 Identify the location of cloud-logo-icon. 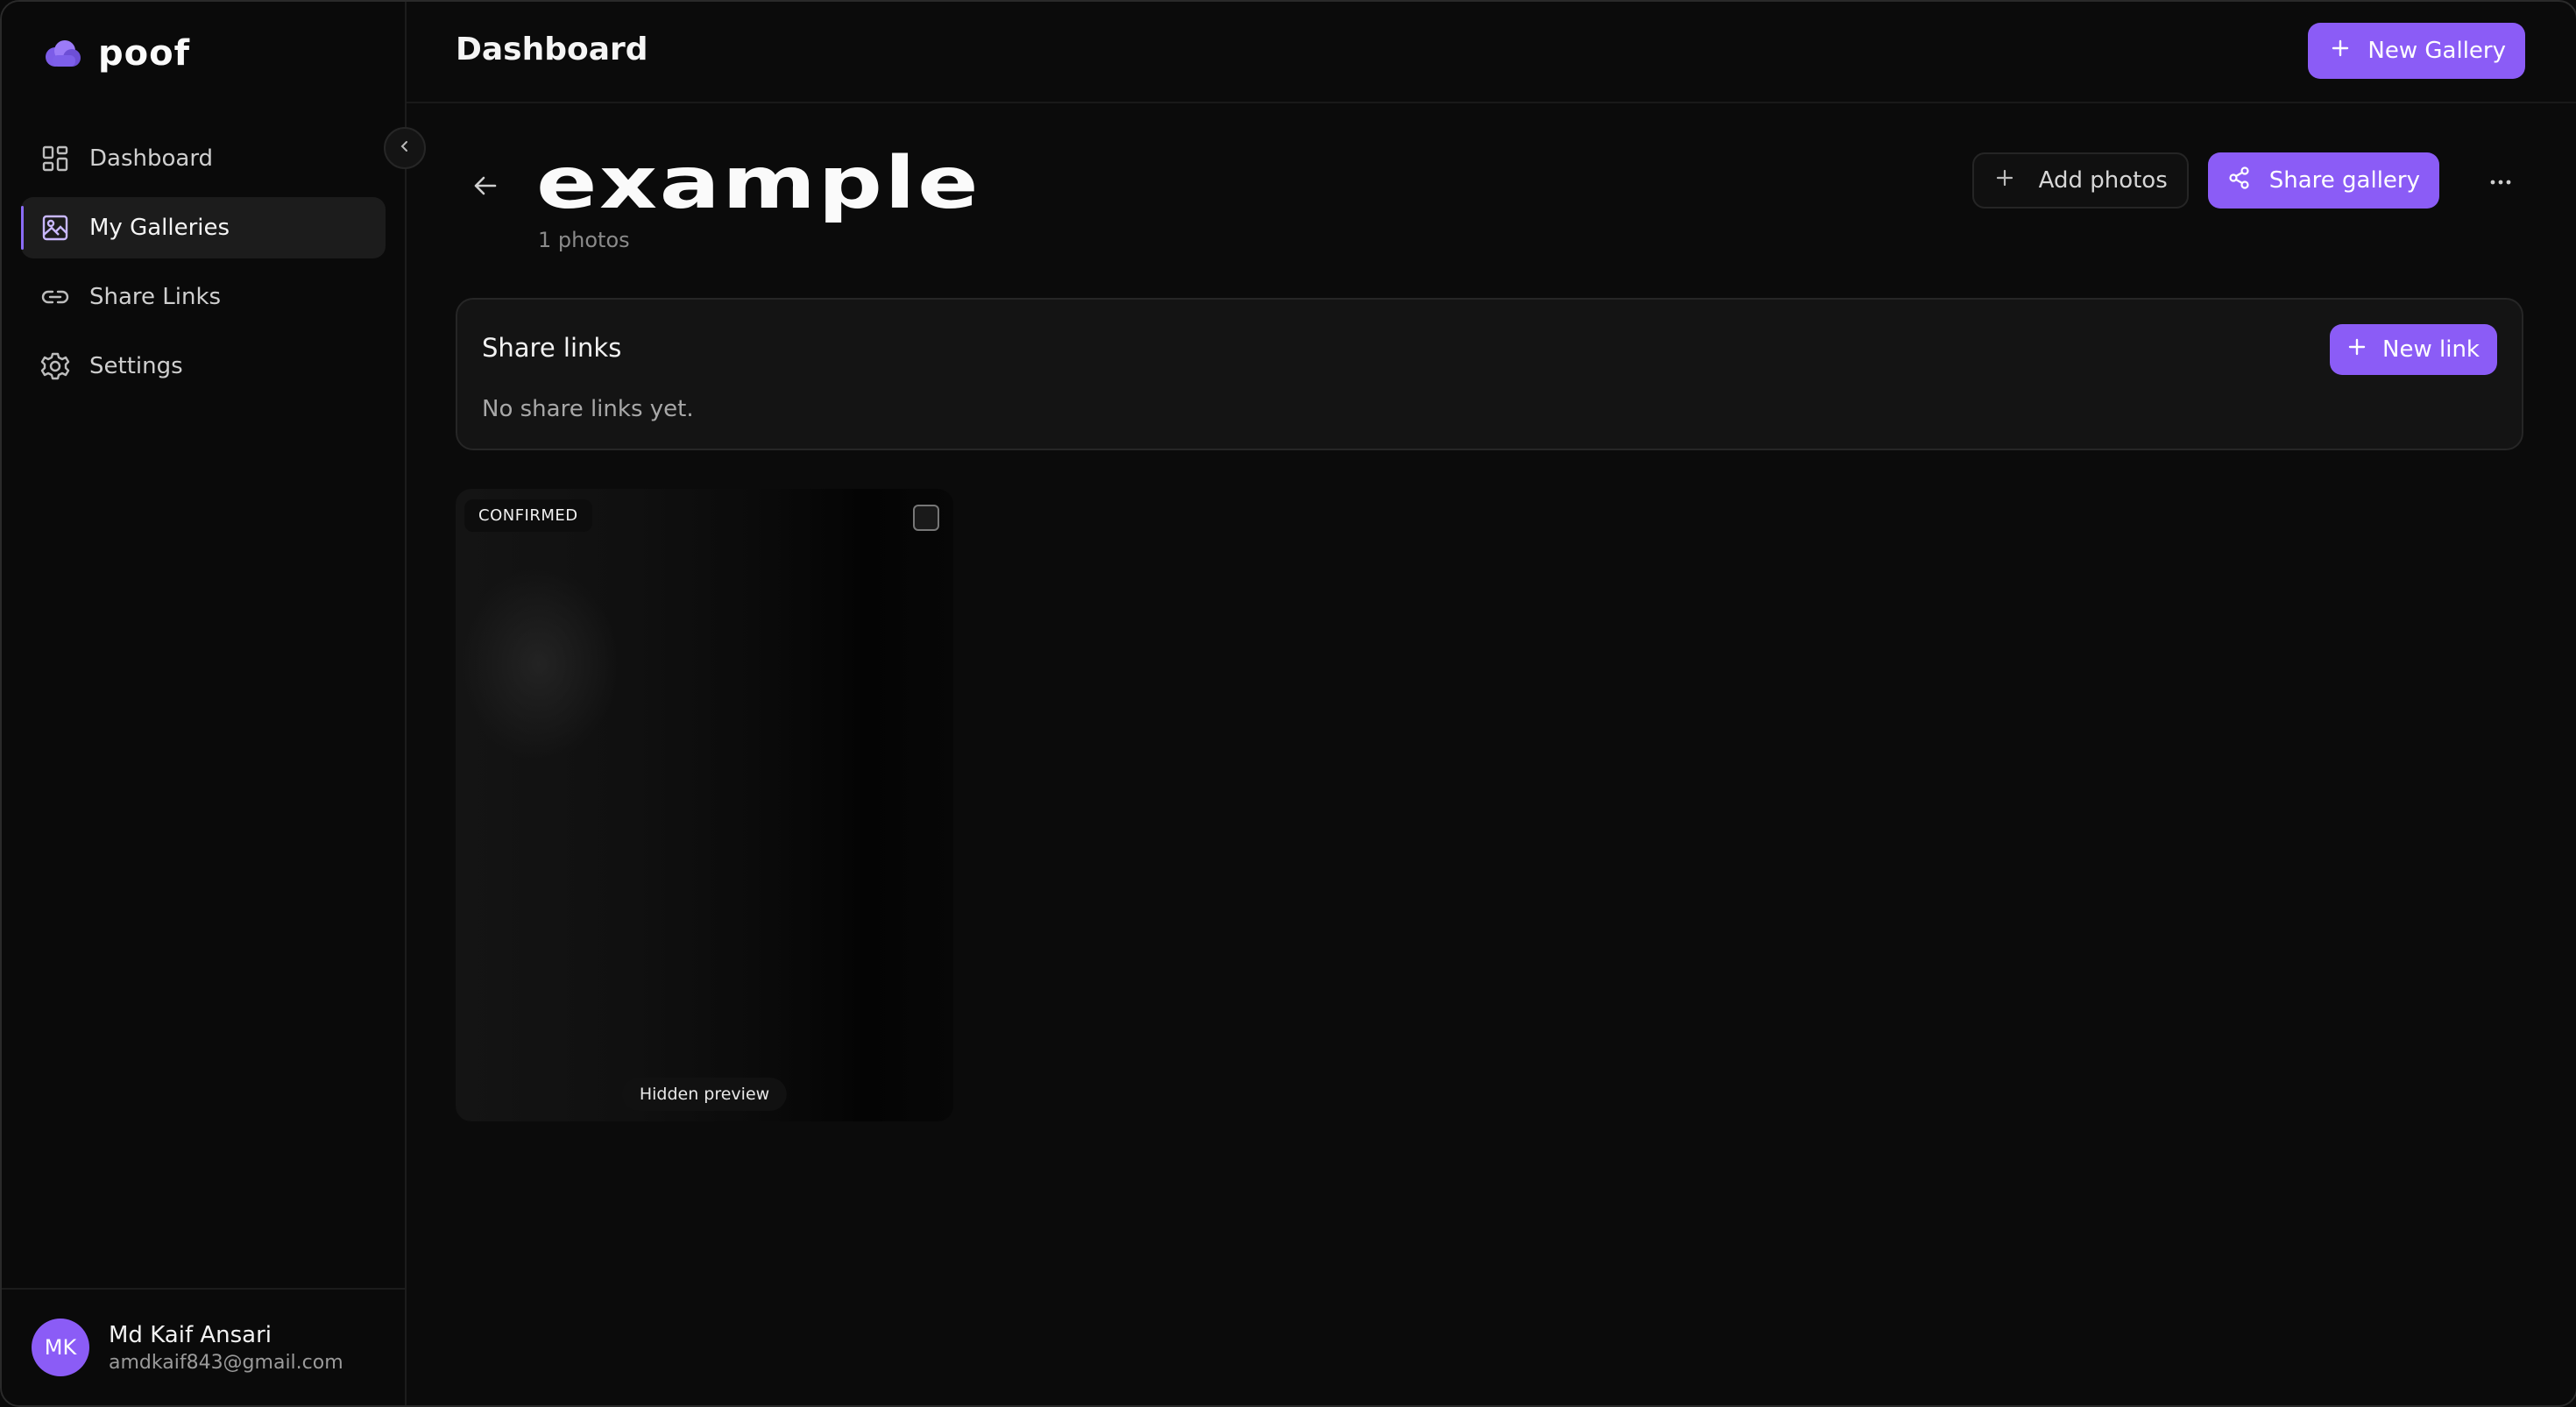
(63, 53).